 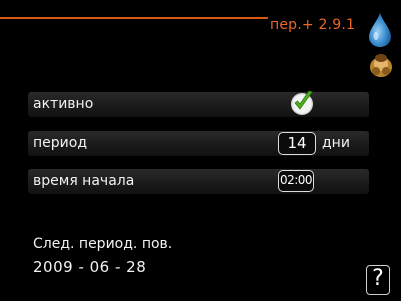 What do you see at coordinates (90, 267) in the screenshot?
I see `next-period-date: 2009 - 06 - 28` at bounding box center [90, 267].